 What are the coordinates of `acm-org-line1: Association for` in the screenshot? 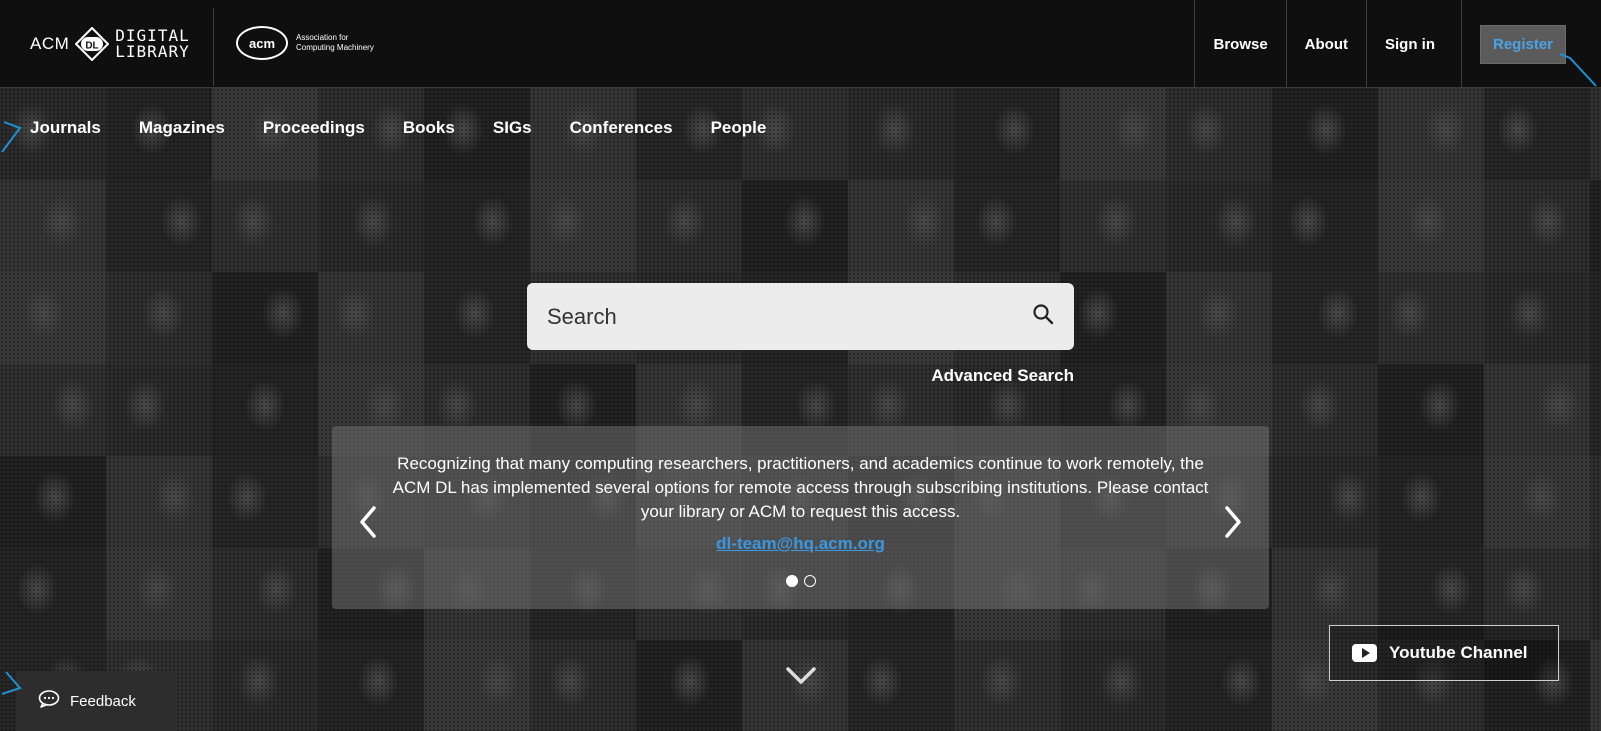 It's located at (322, 37).